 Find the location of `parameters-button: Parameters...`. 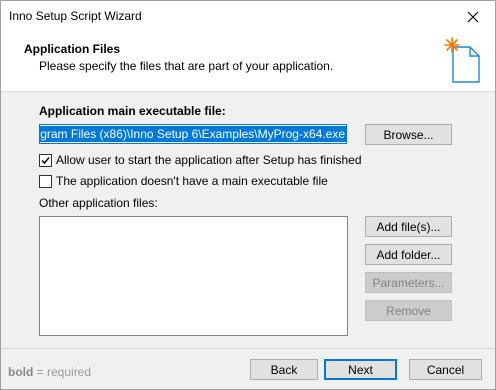

parameters-button: Parameters... is located at coordinates (408, 282).